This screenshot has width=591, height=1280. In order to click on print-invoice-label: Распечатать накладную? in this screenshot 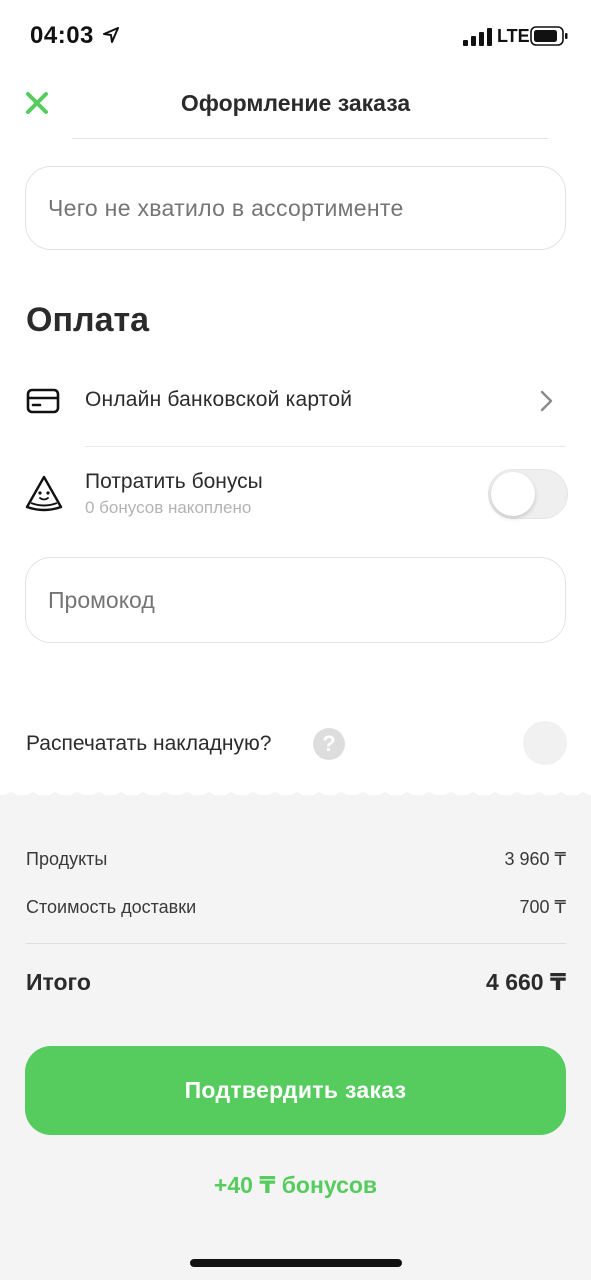, I will do `click(149, 743)`.